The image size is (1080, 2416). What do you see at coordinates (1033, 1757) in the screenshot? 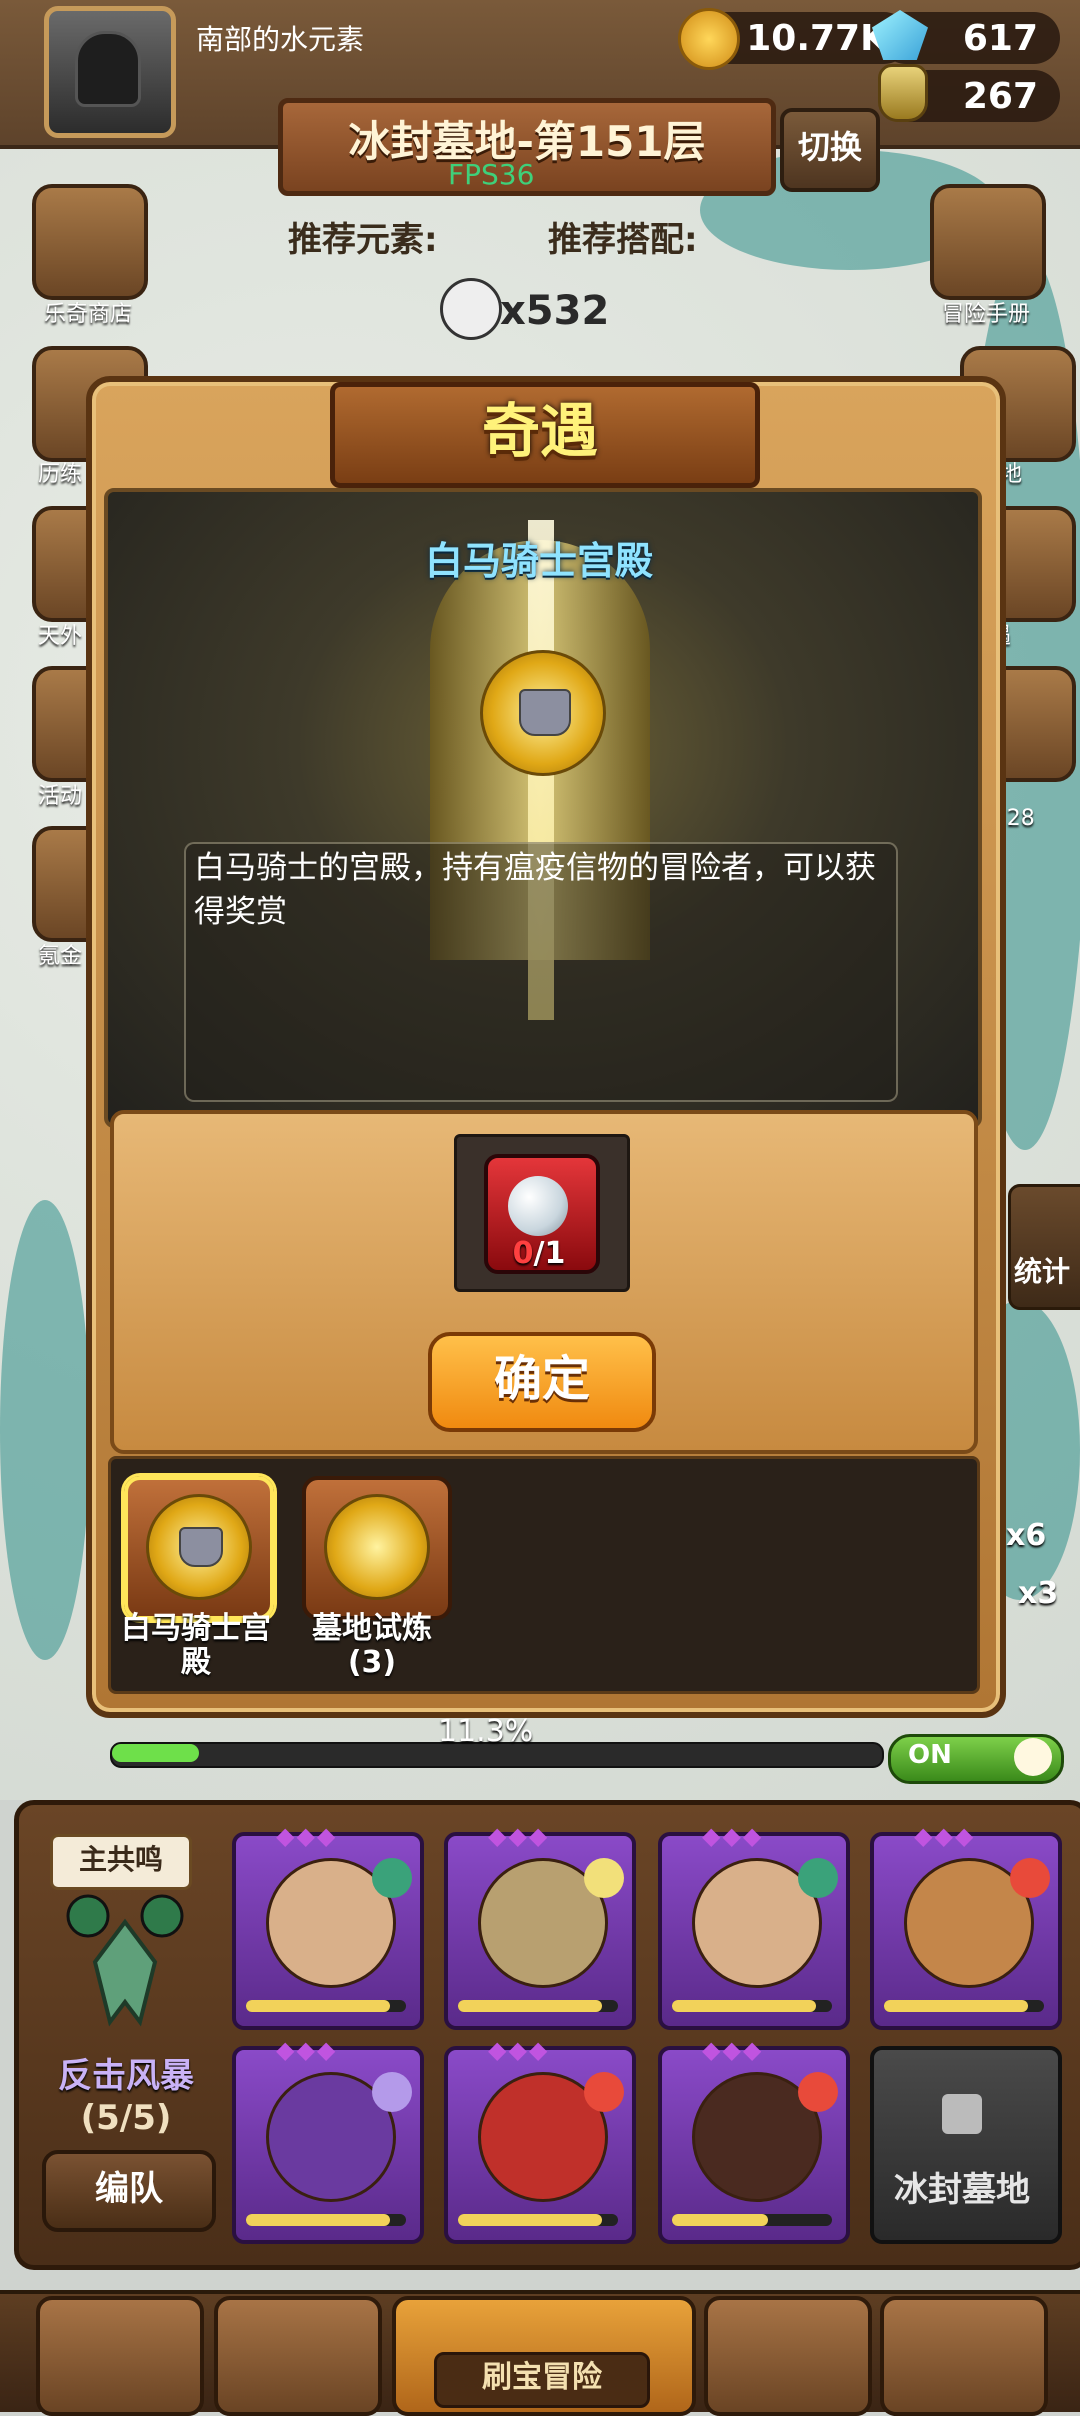
I see `auto-toggle-knob` at bounding box center [1033, 1757].